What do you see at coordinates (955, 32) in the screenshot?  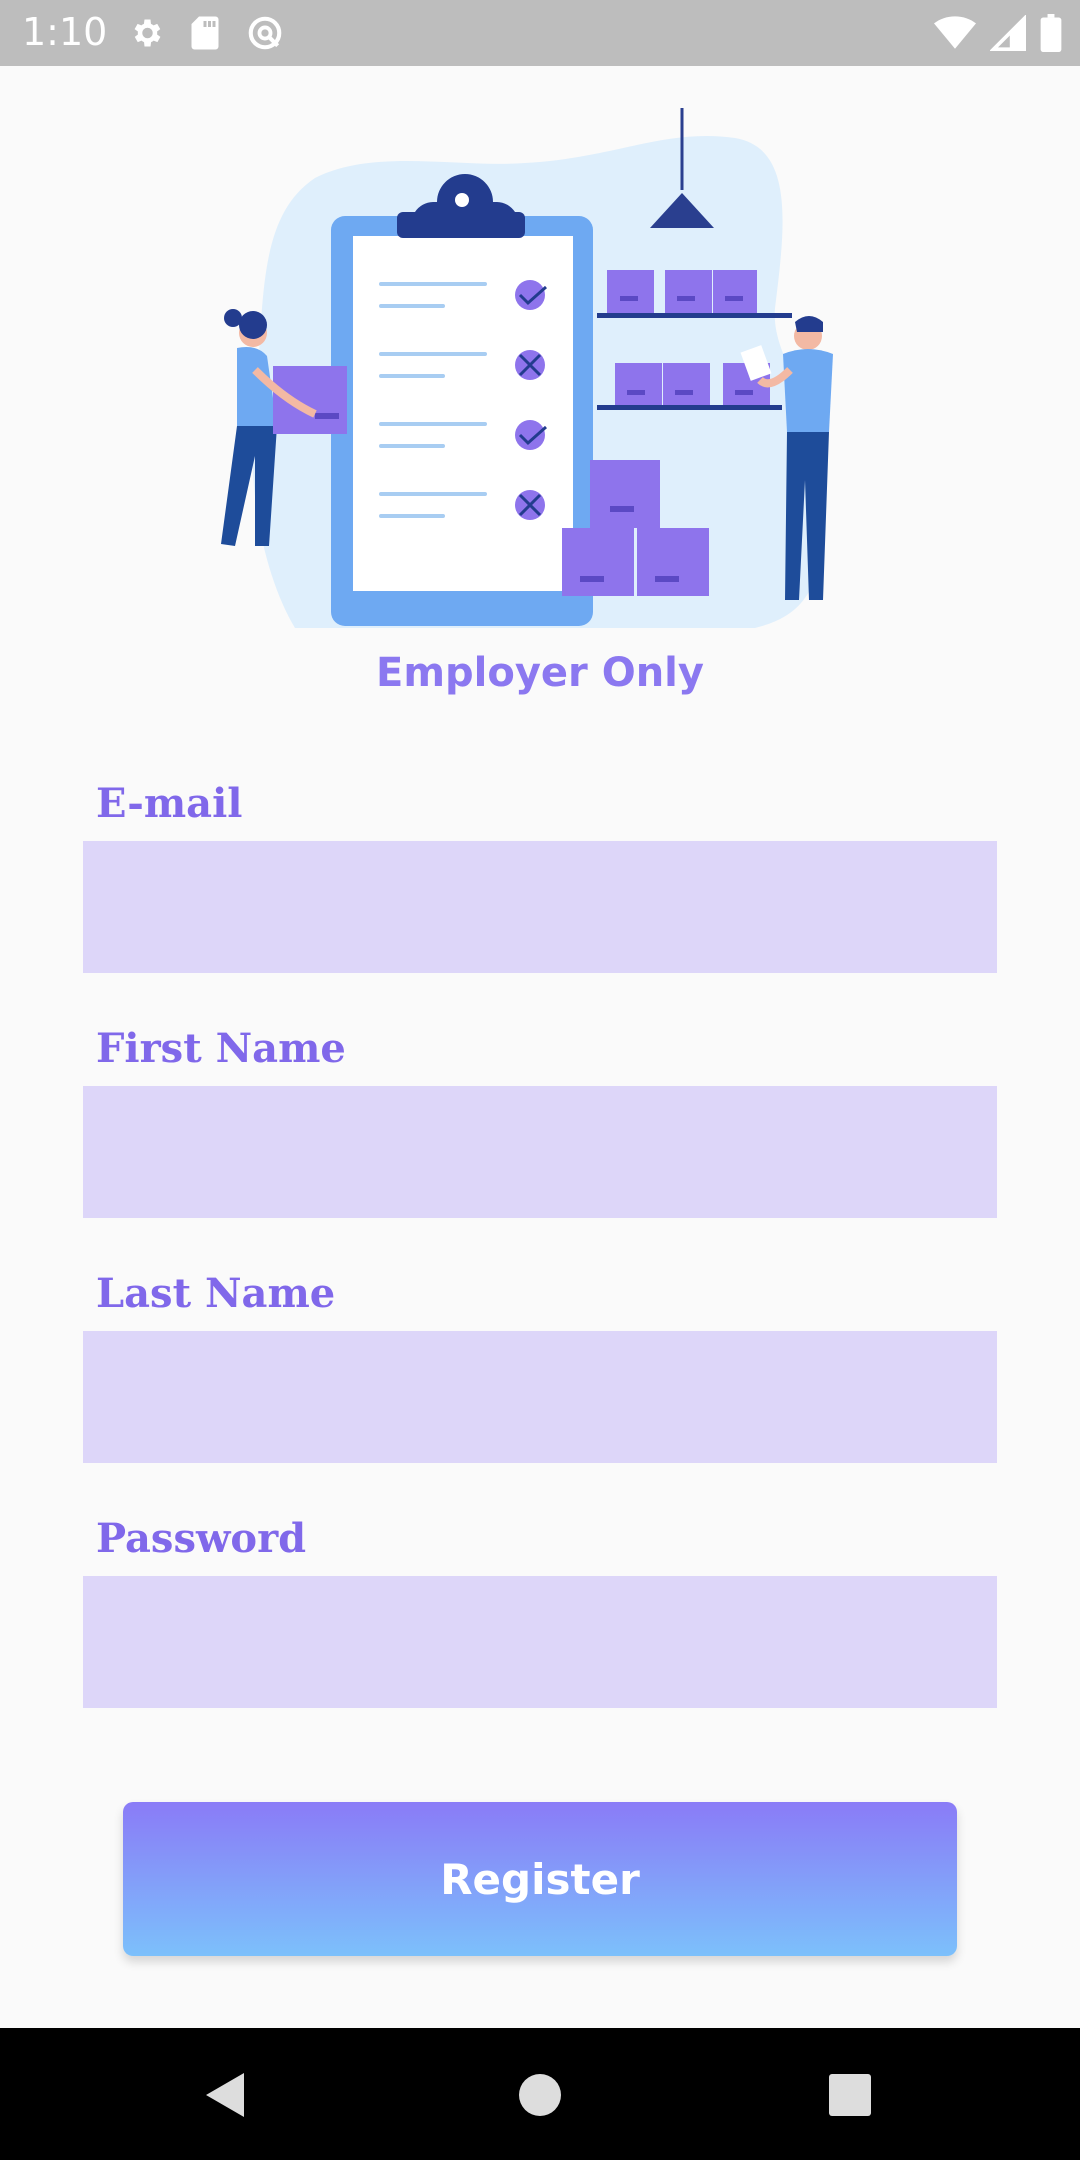 I see `wifi-icon` at bounding box center [955, 32].